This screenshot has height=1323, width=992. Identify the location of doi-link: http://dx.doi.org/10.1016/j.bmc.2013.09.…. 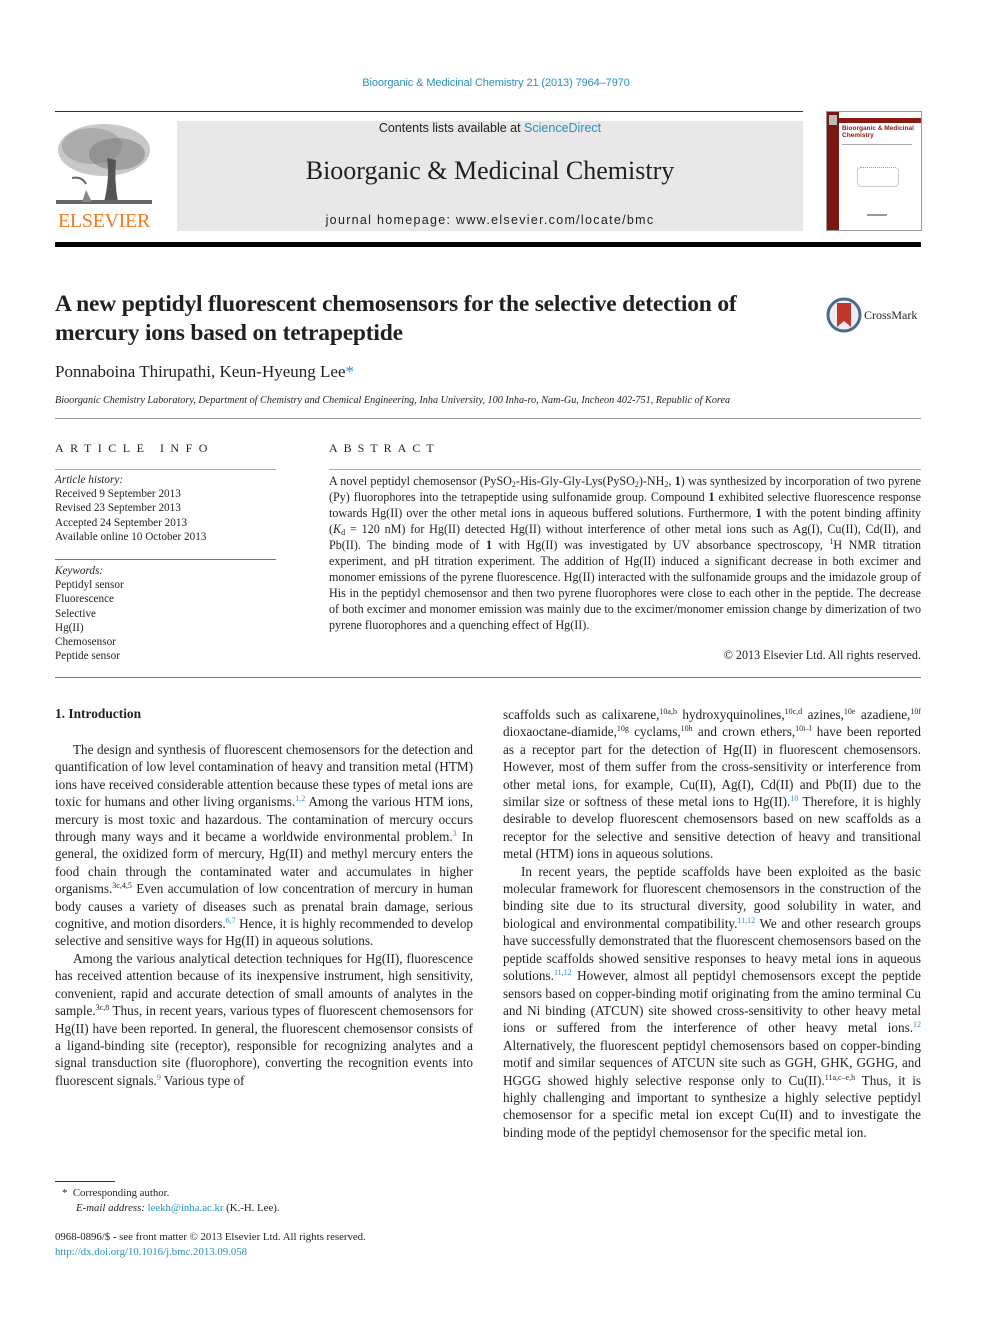
(151, 1252).